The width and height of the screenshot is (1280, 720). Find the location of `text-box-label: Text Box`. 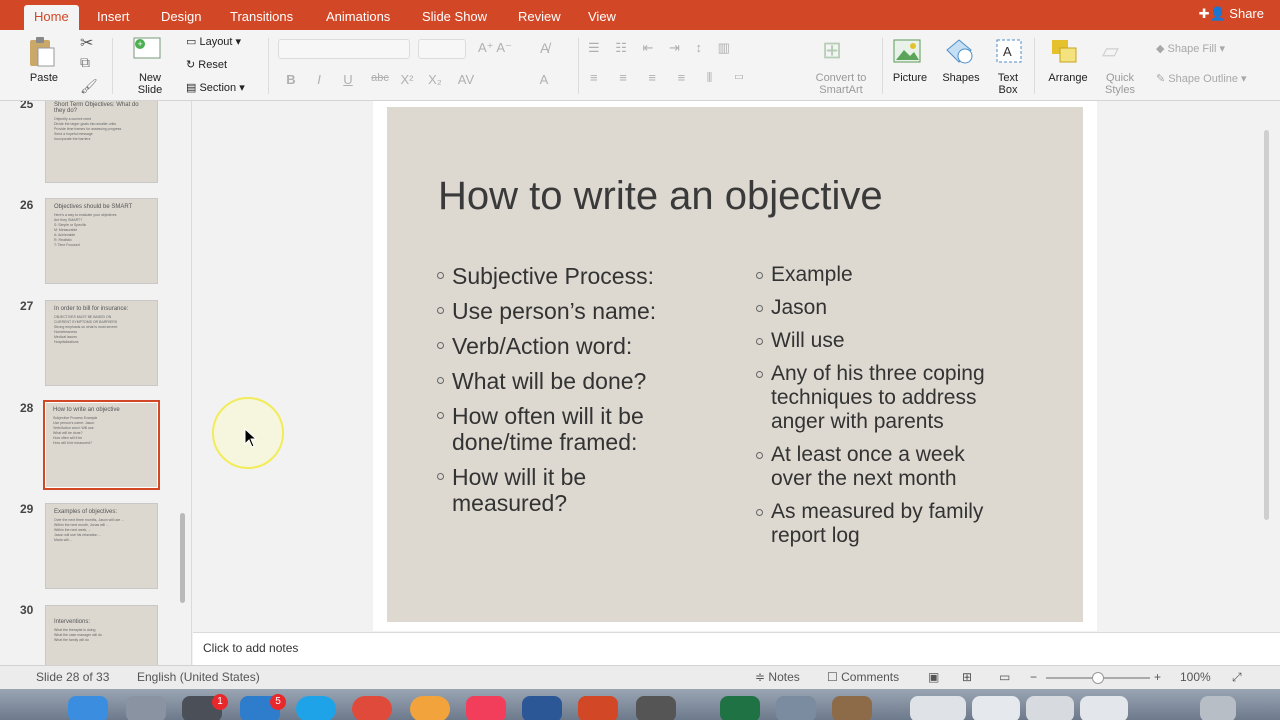

text-box-label: Text Box is located at coordinates (1008, 84).